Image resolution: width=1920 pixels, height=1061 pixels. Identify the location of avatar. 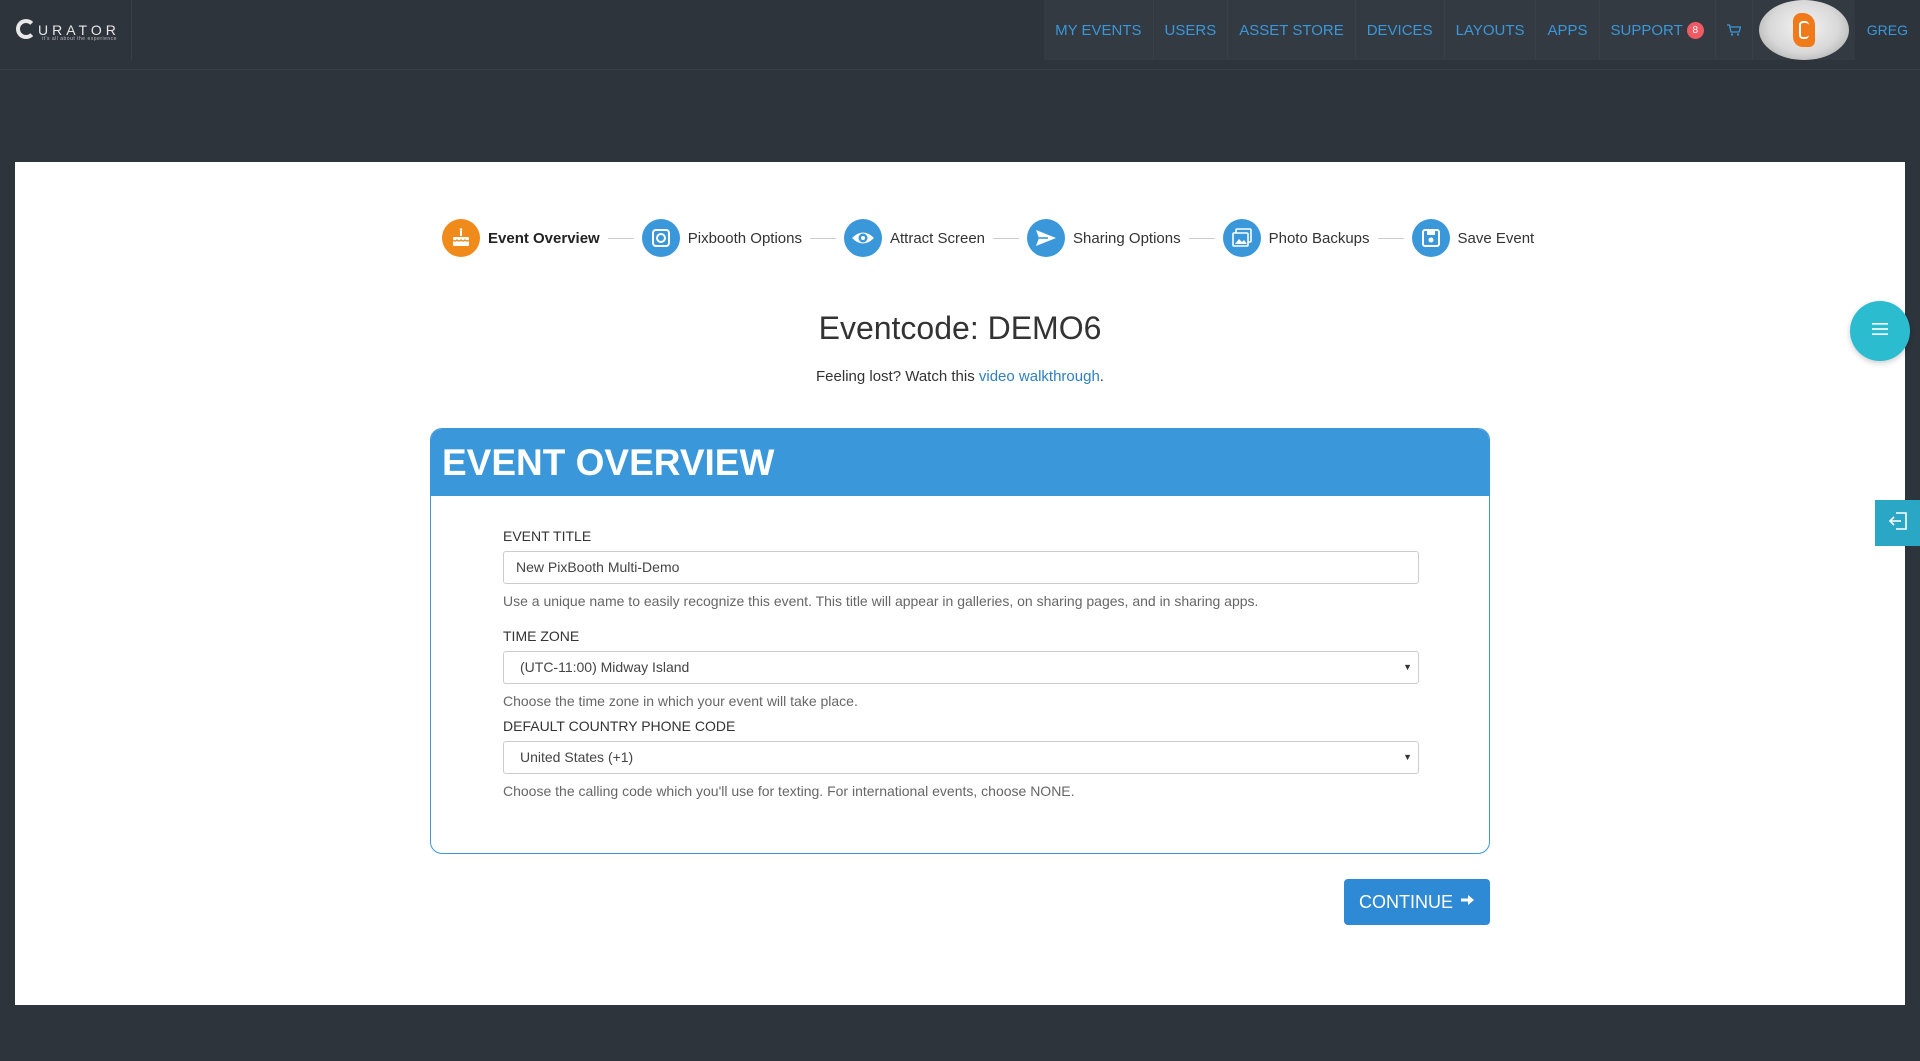
(1803, 30).